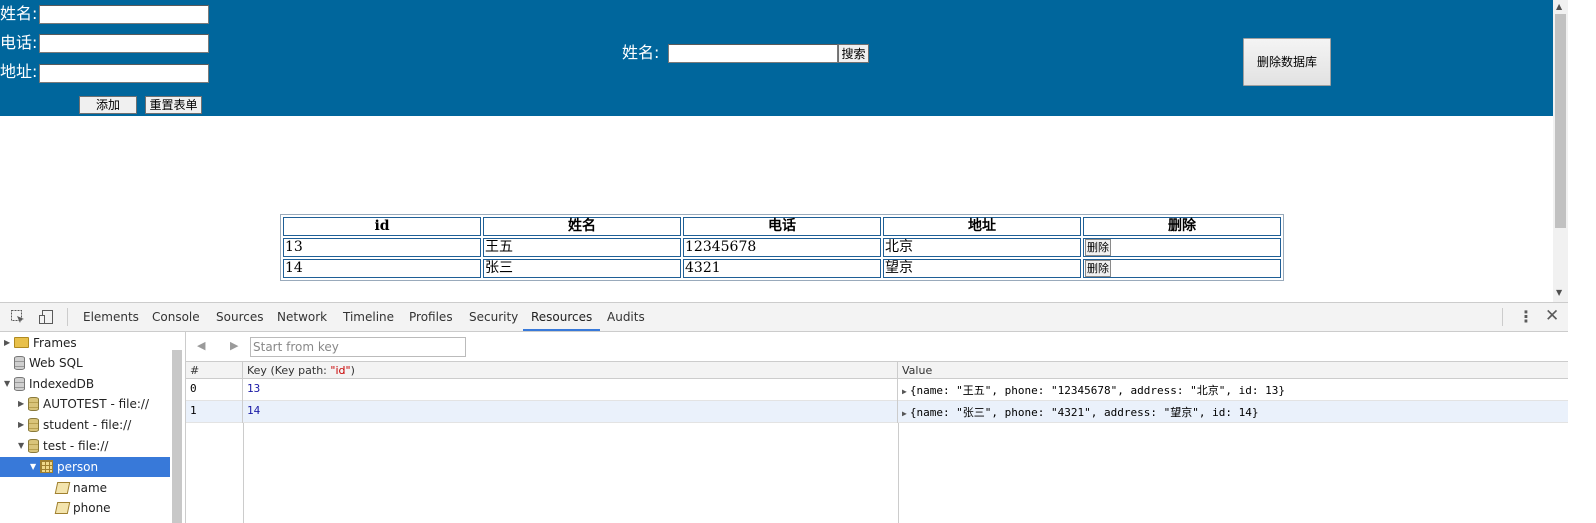  What do you see at coordinates (570, 412) in the screenshot?
I see `record-key: 14` at bounding box center [570, 412].